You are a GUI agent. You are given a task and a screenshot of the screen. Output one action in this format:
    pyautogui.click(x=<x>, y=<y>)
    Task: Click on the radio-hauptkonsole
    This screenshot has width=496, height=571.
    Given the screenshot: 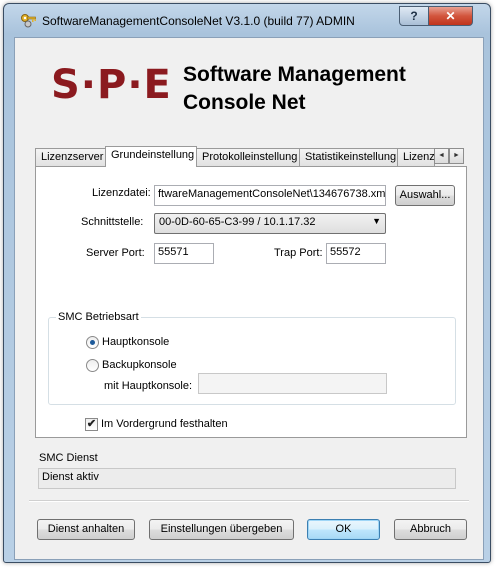 What is the action you would take?
    pyautogui.click(x=92, y=342)
    